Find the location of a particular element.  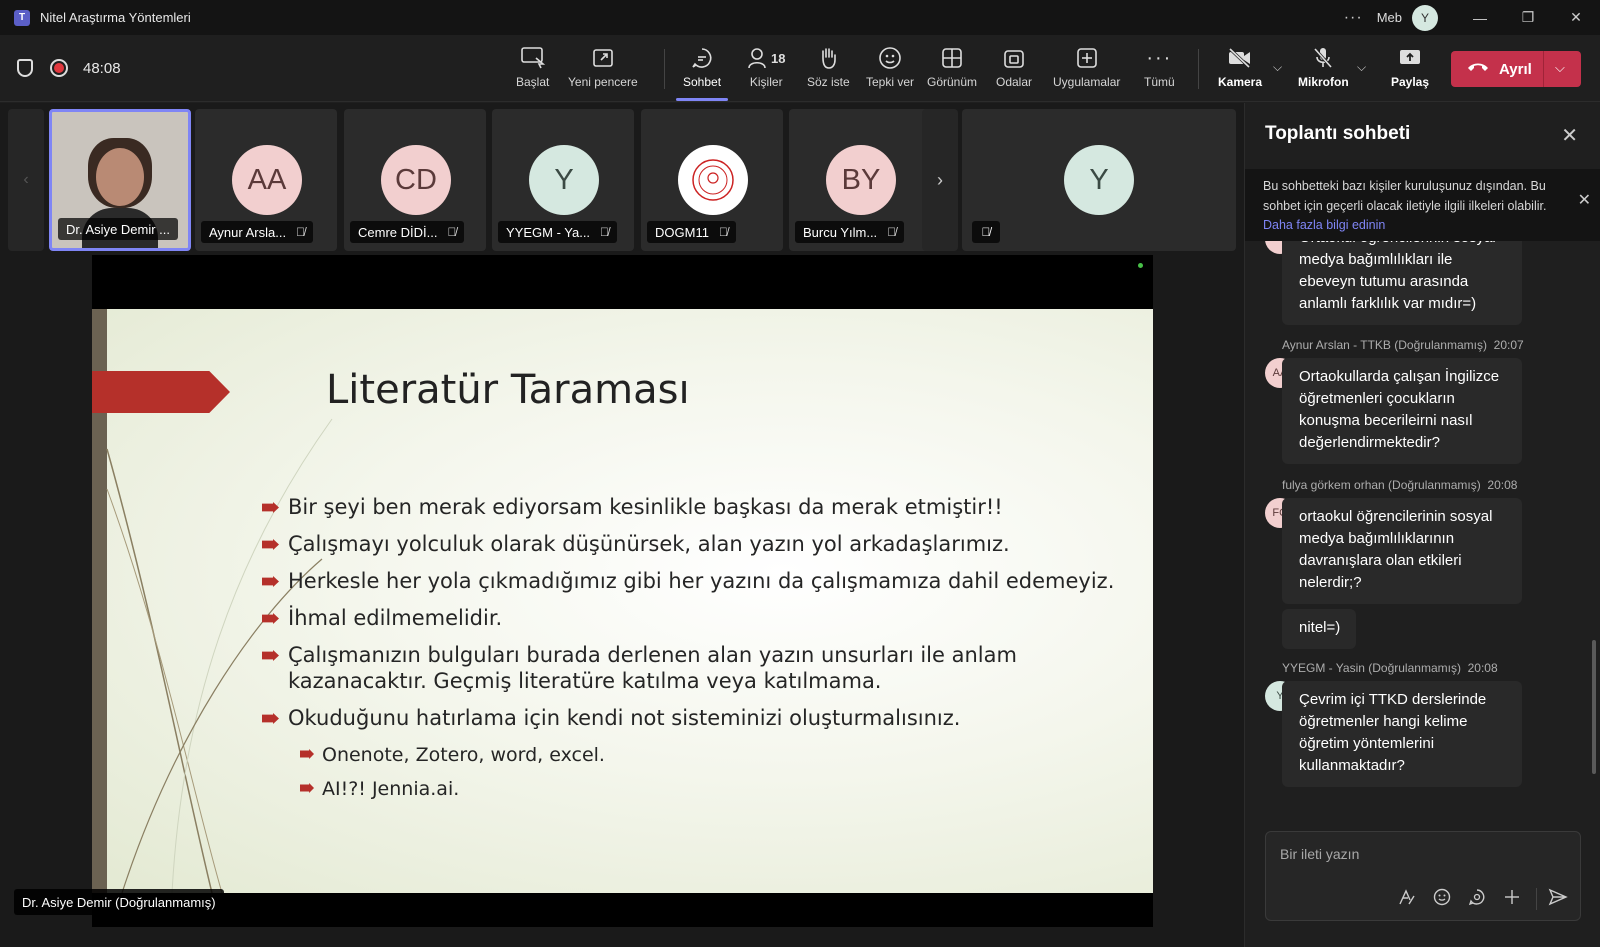

grid-view-icon is located at coordinates (952, 58).